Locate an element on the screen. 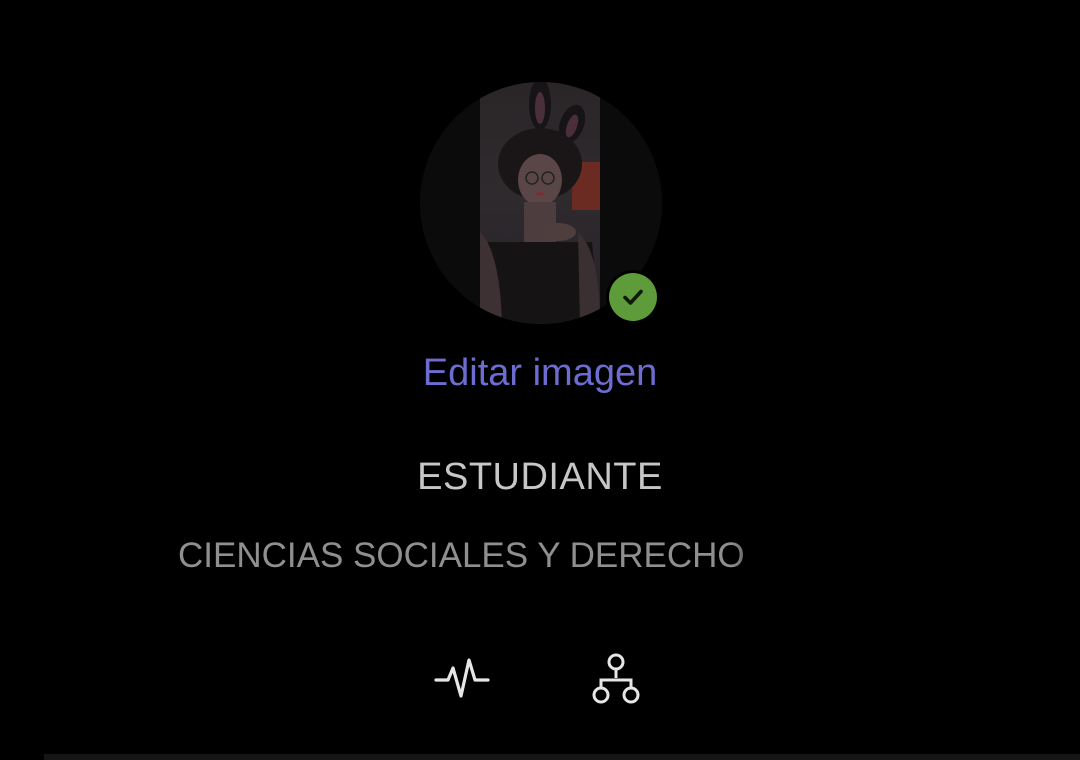 The width and height of the screenshot is (1080, 760). network-hierarchy-icon is located at coordinates (616, 678).